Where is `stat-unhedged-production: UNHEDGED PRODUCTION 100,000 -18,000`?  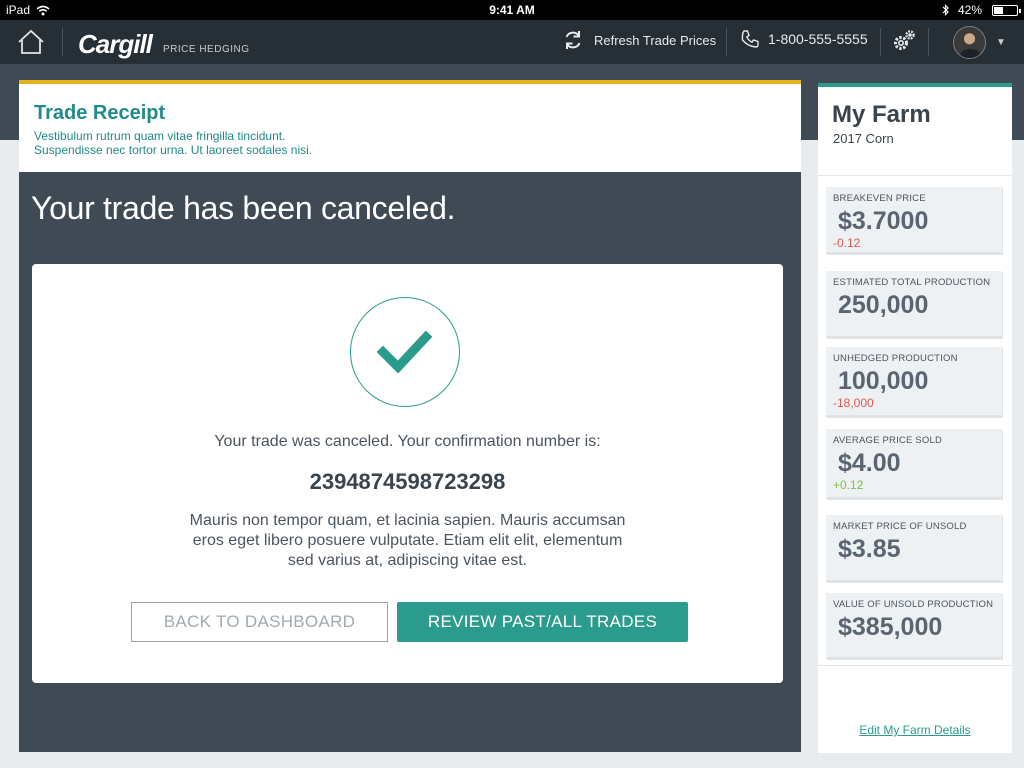 stat-unhedged-production: UNHEDGED PRODUCTION 100,000 -18,000 is located at coordinates (914, 382).